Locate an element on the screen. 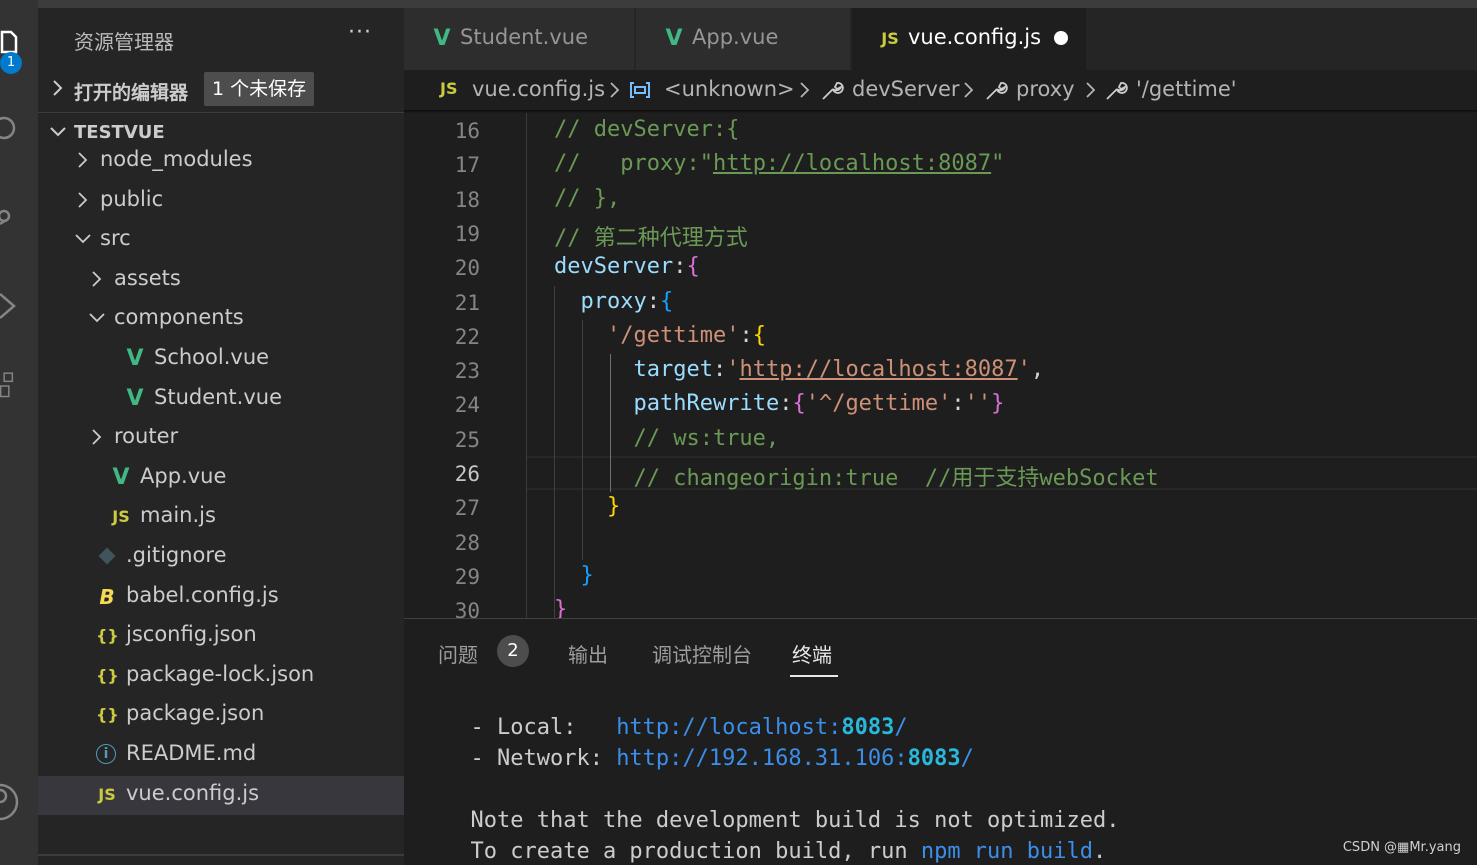  js-icon: JS is located at coordinates (890, 38).